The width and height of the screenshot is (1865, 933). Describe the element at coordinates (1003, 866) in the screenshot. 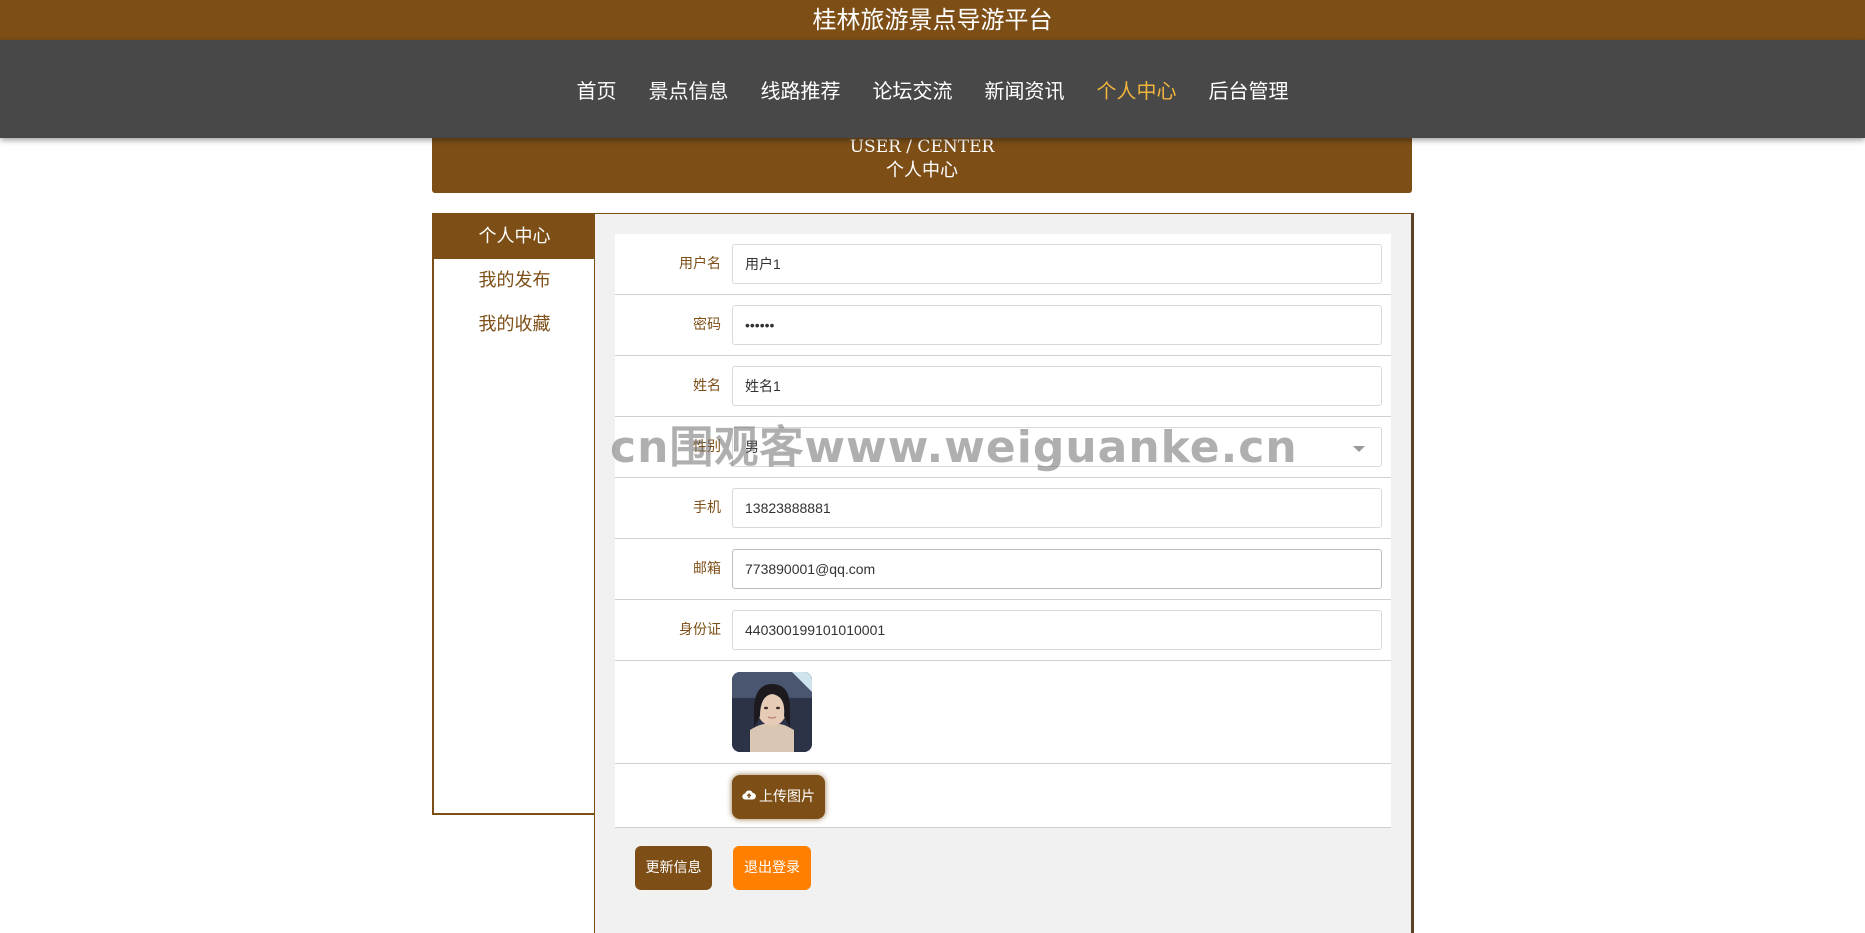

I see `form-actions: 更新信息 退出登录` at that location.